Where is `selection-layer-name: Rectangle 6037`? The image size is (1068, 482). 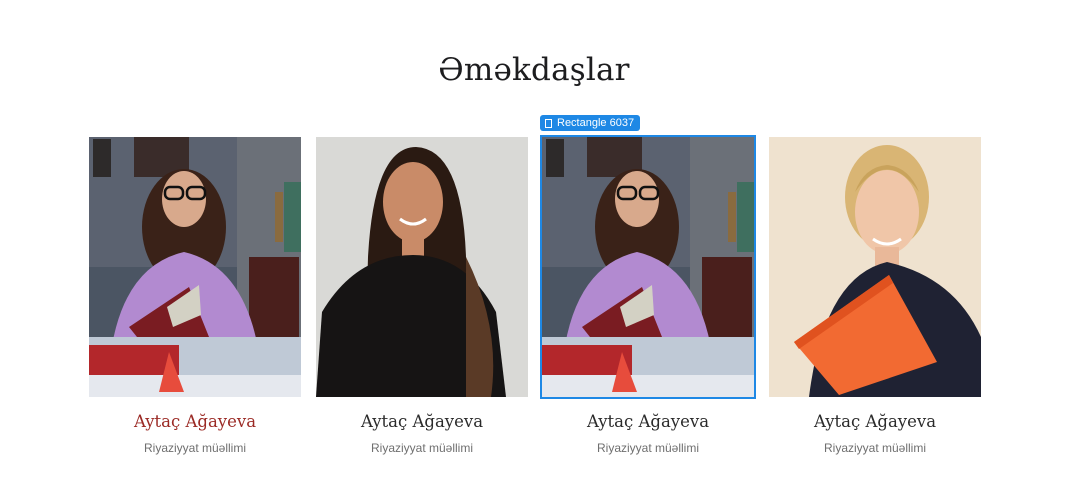 selection-layer-name: Rectangle 6037 is located at coordinates (596, 123).